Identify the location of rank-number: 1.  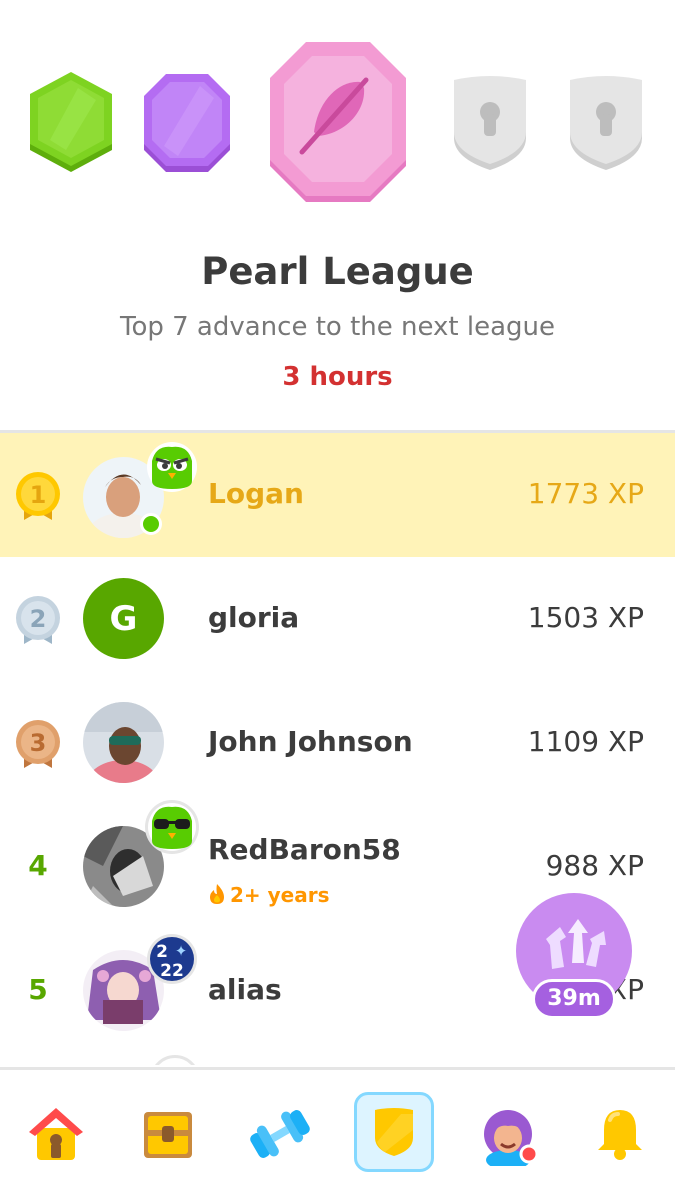
(38, 495).